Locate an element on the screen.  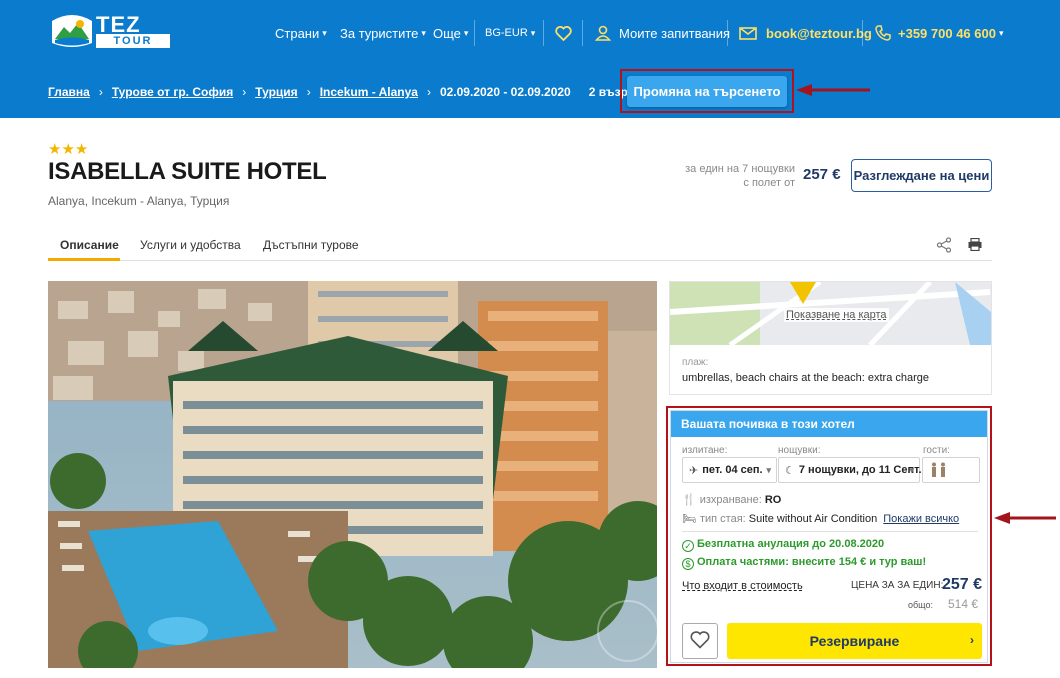
view-prices-button: Разглеждане на цени is located at coordinates (921, 175).